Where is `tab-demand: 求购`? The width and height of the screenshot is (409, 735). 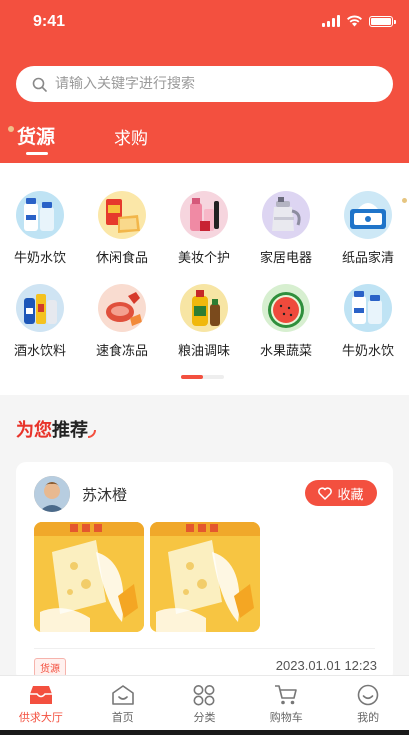 tab-demand: 求购 is located at coordinates (131, 136).